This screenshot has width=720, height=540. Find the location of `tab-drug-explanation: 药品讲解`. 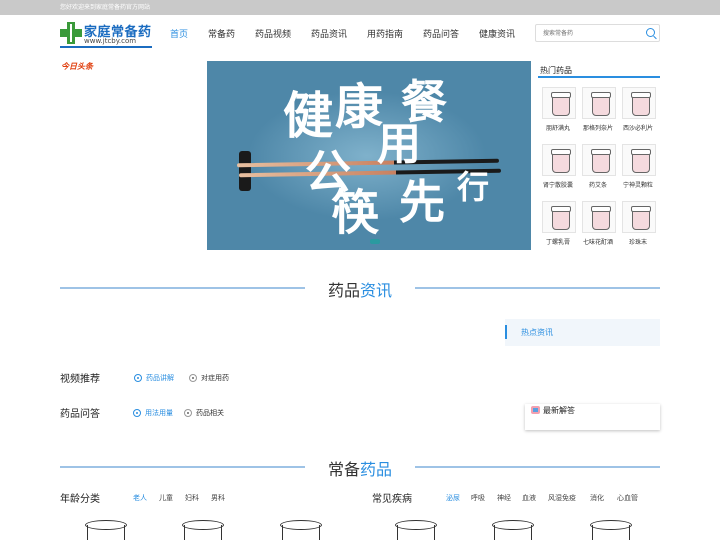

tab-drug-explanation: 药品讲解 is located at coordinates (154, 378).